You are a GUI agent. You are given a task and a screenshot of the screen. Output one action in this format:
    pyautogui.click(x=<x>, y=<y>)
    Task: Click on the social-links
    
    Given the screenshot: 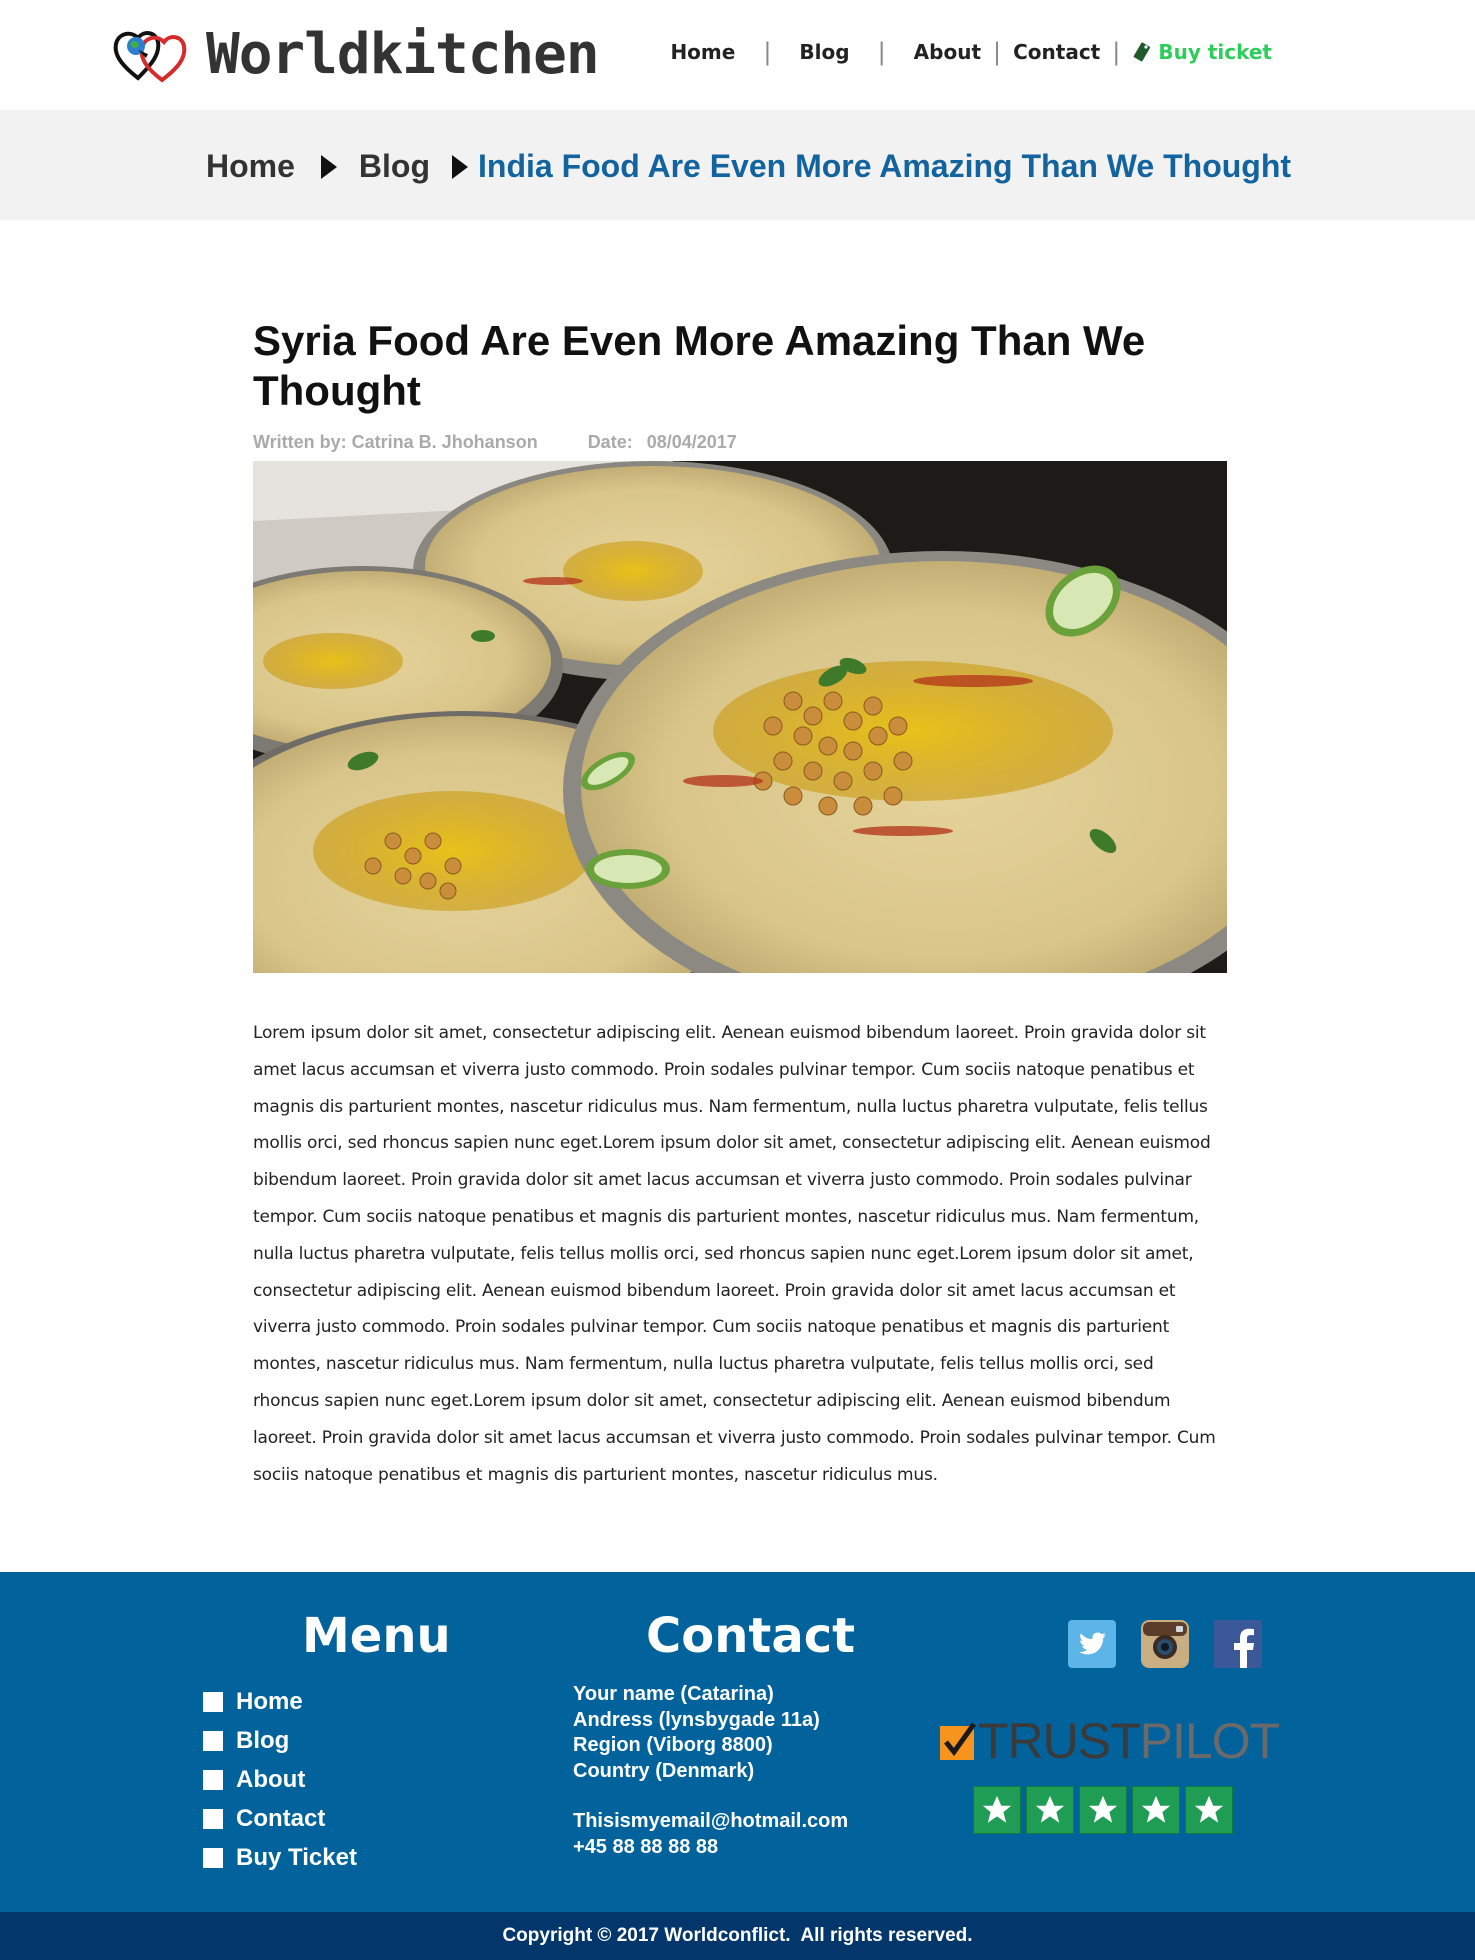 What is the action you would take?
    pyautogui.click(x=1177, y=1644)
    